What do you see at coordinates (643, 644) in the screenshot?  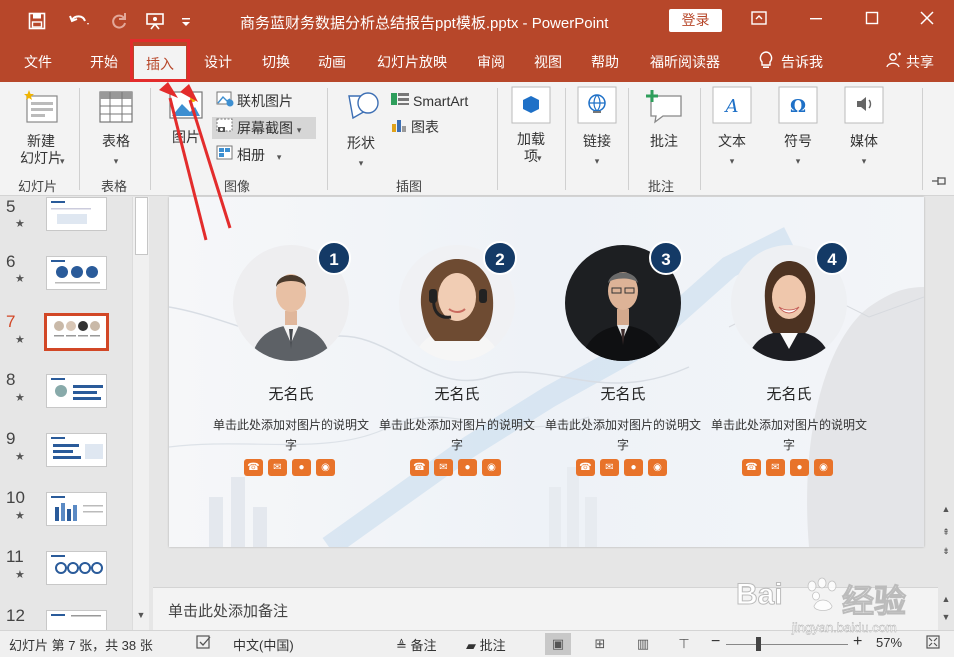 I see `reading-view-icon: ▥` at bounding box center [643, 644].